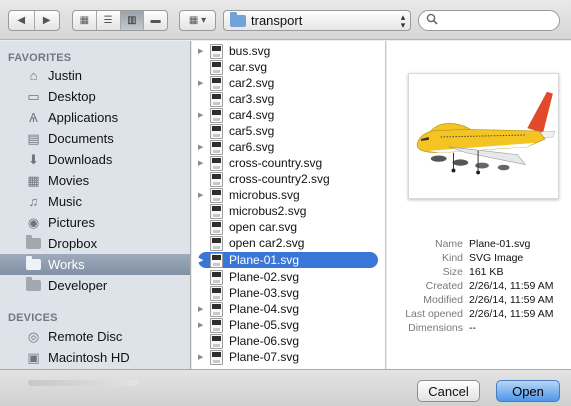 This screenshot has height=406, width=571. What do you see at coordinates (488, 300) in the screenshot?
I see `info-row-modified: Modified 2/26/14, 11:59 AM` at bounding box center [488, 300].